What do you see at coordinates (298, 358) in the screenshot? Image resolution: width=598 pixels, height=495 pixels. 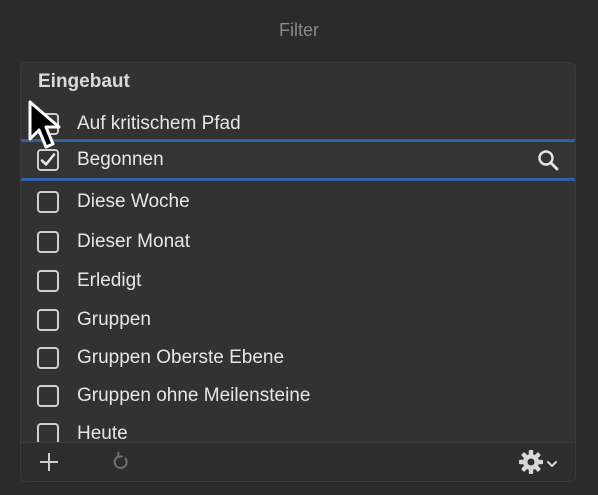 I see `list-item-gruppen-oberste-ebene: Gruppen Oberste Ebene` at bounding box center [298, 358].